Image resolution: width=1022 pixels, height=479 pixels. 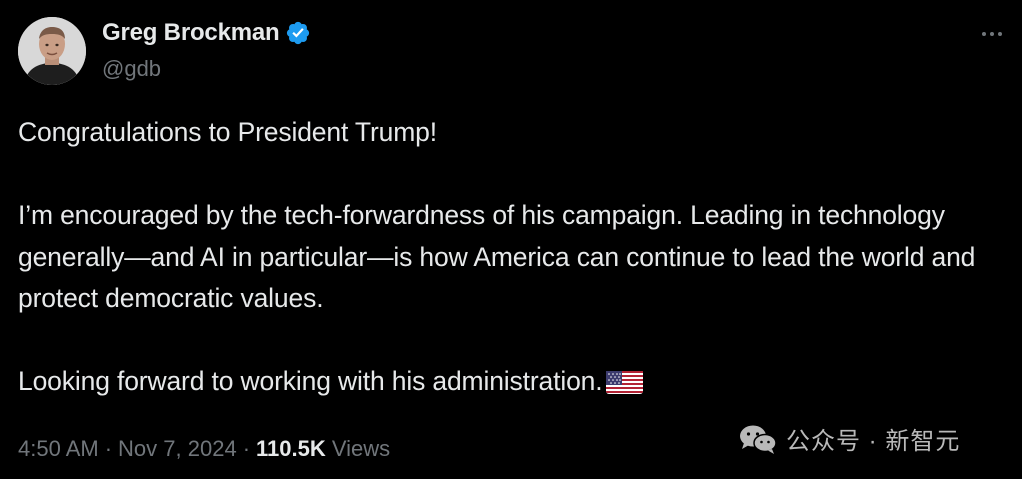 What do you see at coordinates (291, 448) in the screenshot?
I see `views-count: 110.5K` at bounding box center [291, 448].